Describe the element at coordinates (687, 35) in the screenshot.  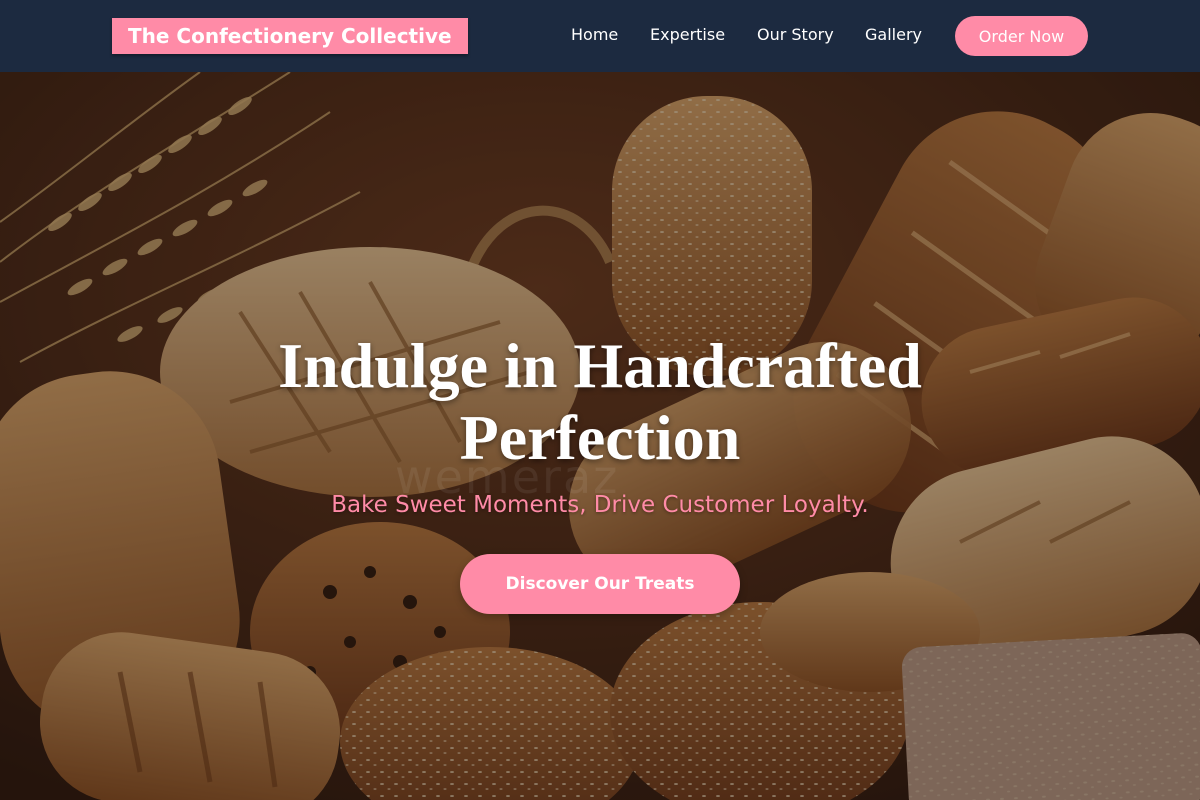
I see `nav-link-expertise: Expertise` at that location.